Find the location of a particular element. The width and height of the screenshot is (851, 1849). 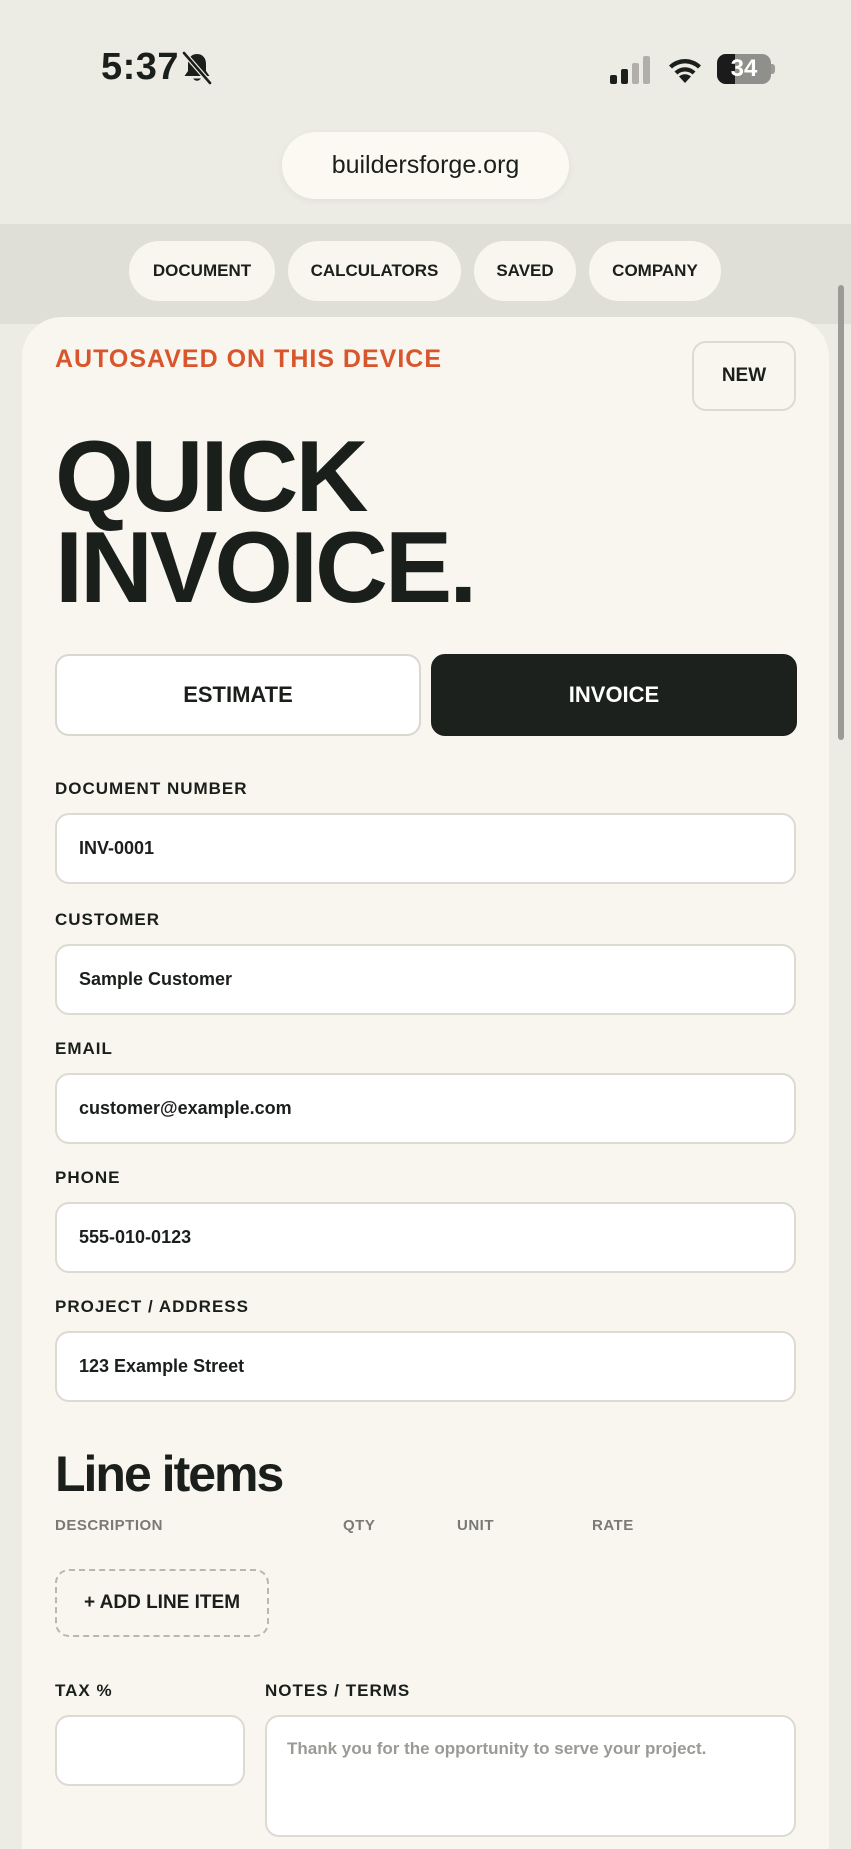

tax-input is located at coordinates (150, 1750).